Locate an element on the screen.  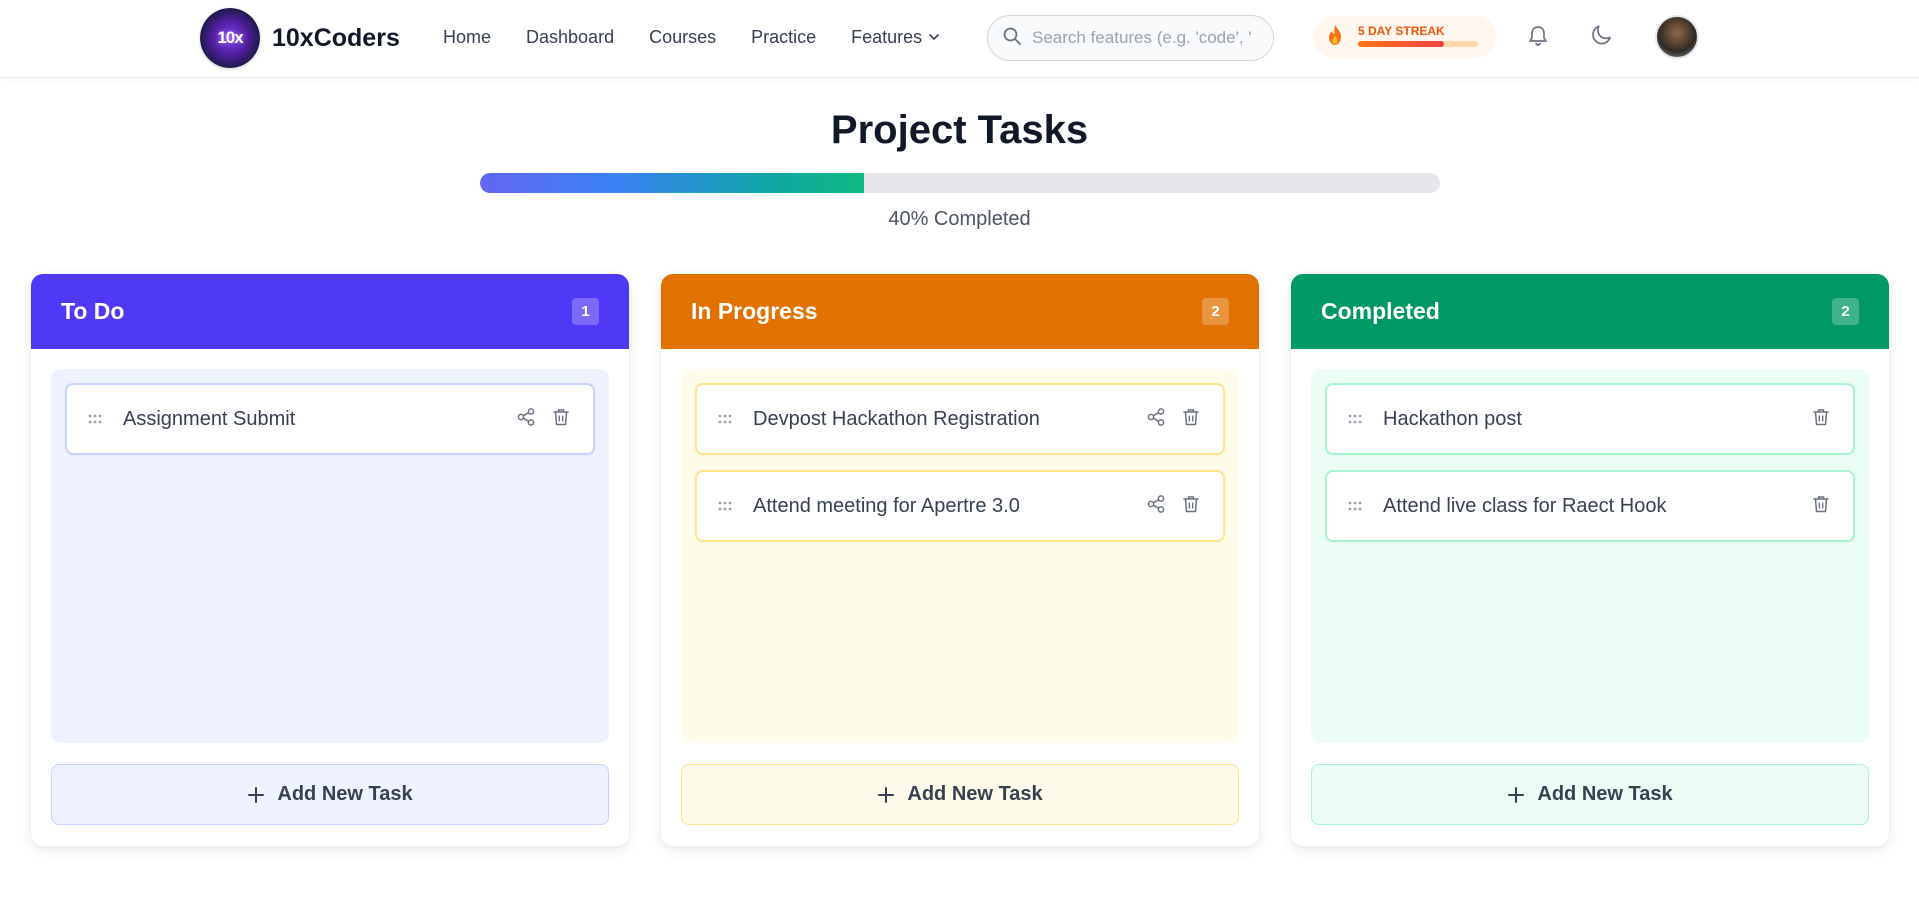
logo-text: 10x is located at coordinates (230, 37).